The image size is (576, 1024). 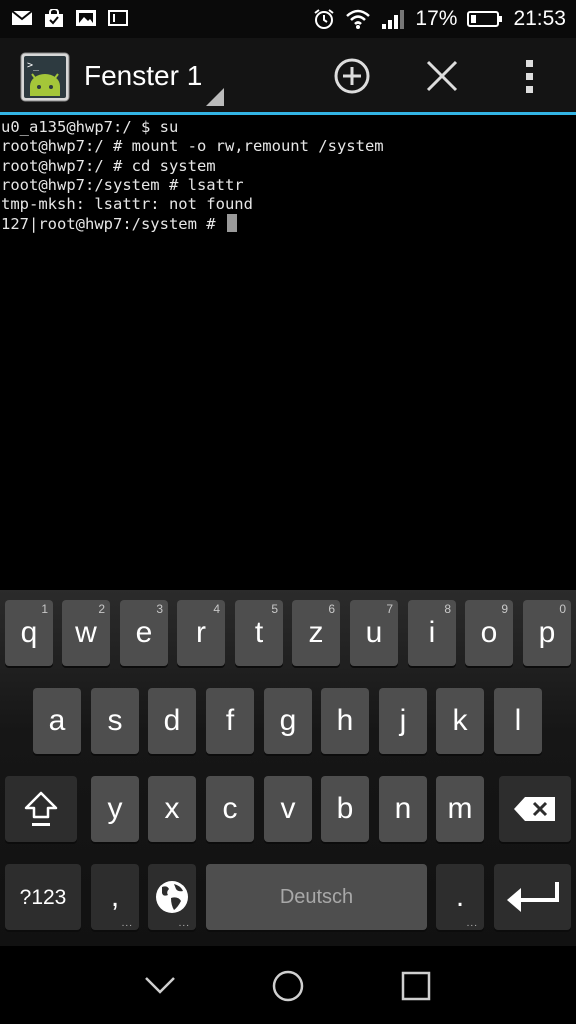 I want to click on enter-key, so click(x=532, y=897).